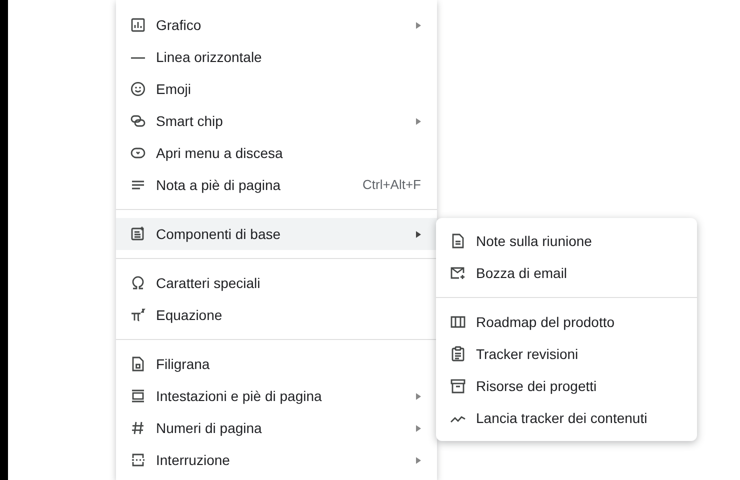 The width and height of the screenshot is (740, 480). What do you see at coordinates (276, 428) in the screenshot?
I see `menu-item: Numeri di pagina` at bounding box center [276, 428].